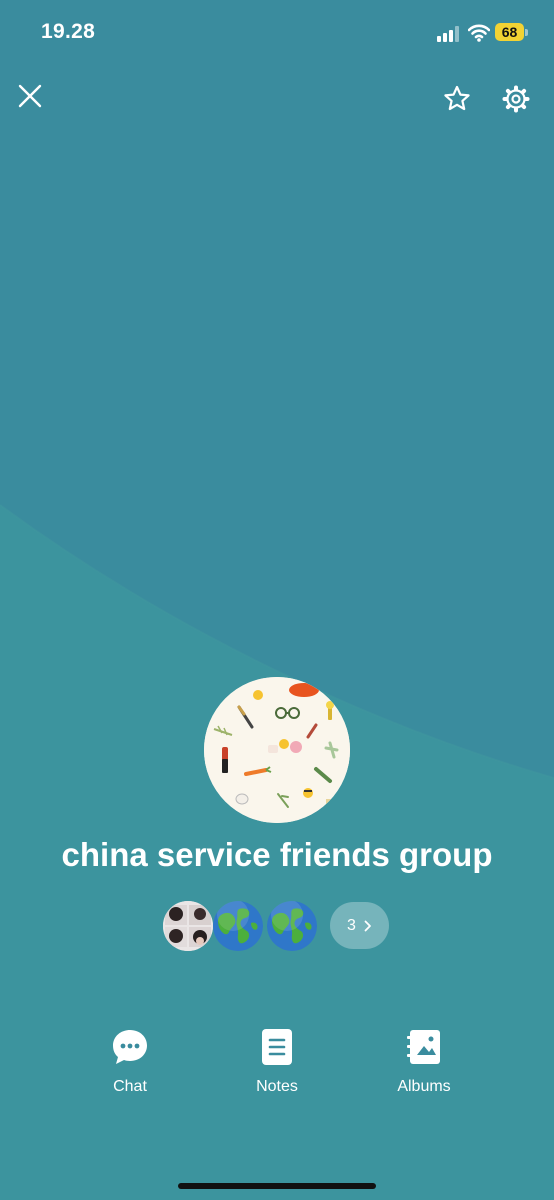 This screenshot has width=554, height=1200. Describe the element at coordinates (68, 31) in the screenshot. I see `status-time: 19.28` at that location.